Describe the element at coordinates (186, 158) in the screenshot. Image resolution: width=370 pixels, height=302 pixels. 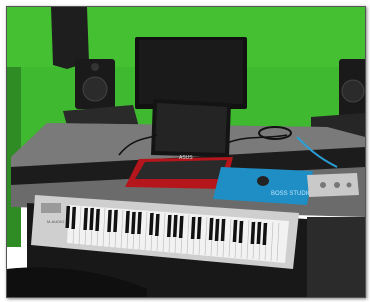
I see `laptop-brand: ASUS` at that location.